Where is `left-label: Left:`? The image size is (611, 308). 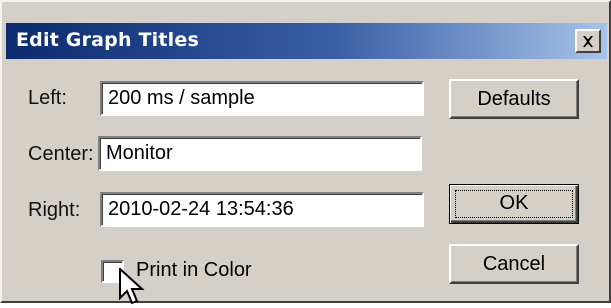 left-label: Left: is located at coordinates (47, 98).